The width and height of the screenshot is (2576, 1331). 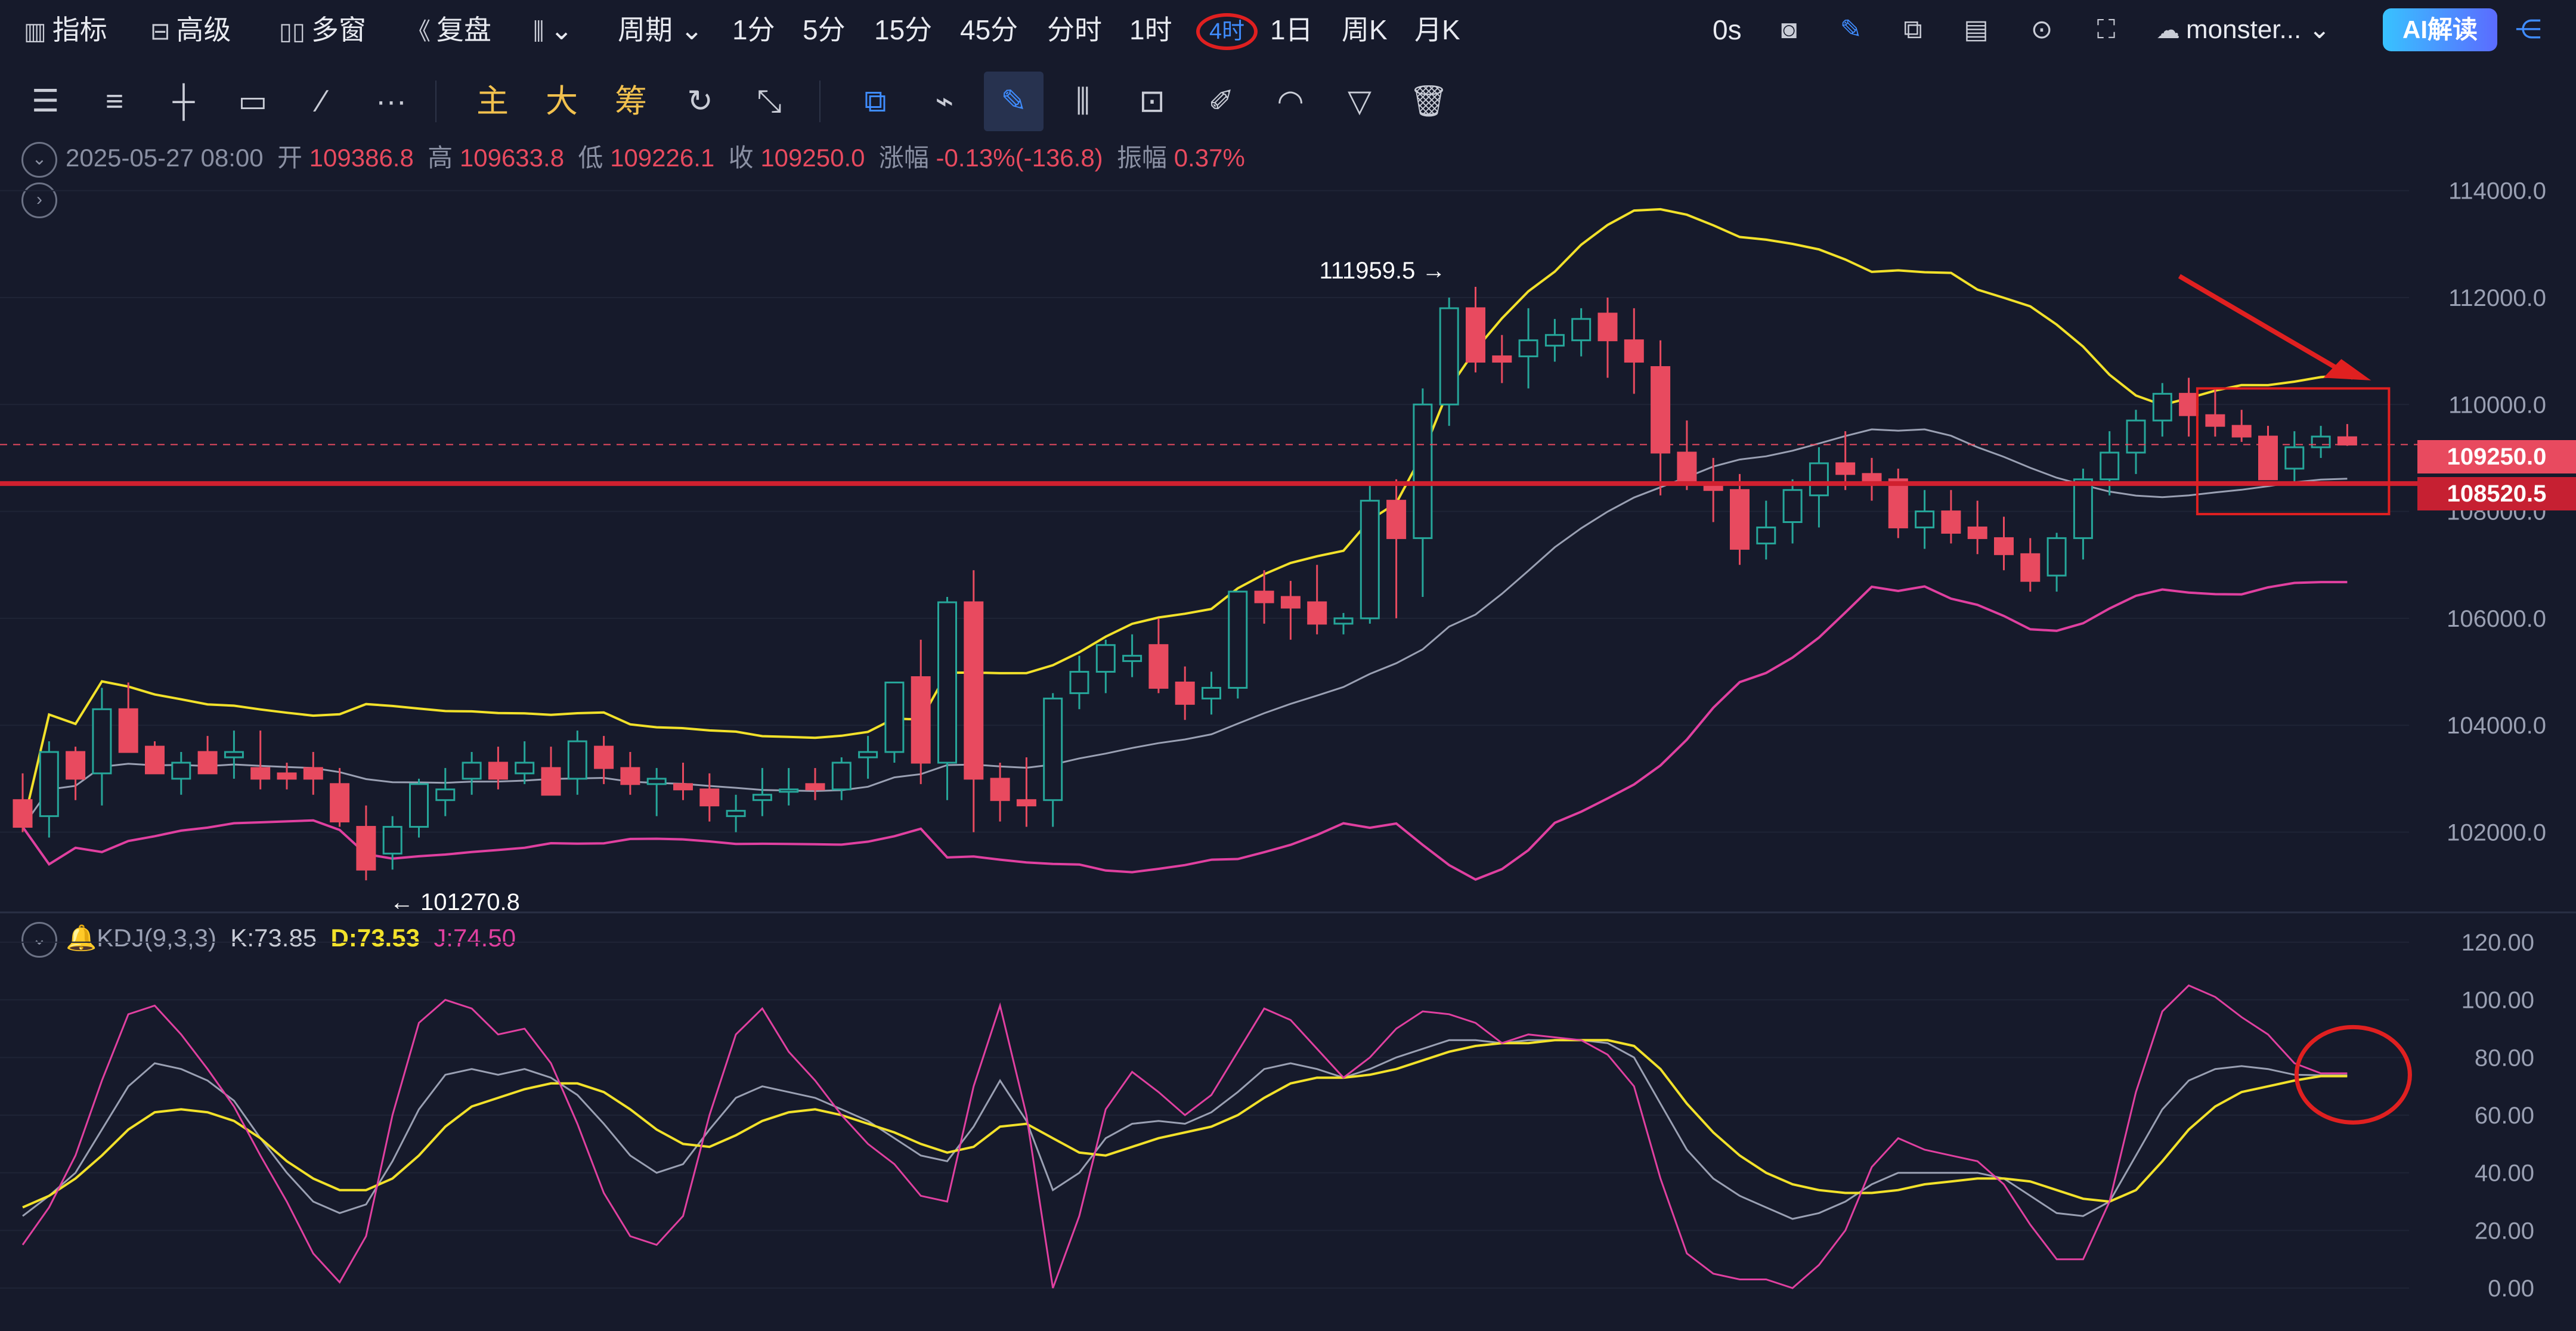 What do you see at coordinates (2497, 726) in the screenshot?
I see `price-tick-label: 104000.0` at bounding box center [2497, 726].